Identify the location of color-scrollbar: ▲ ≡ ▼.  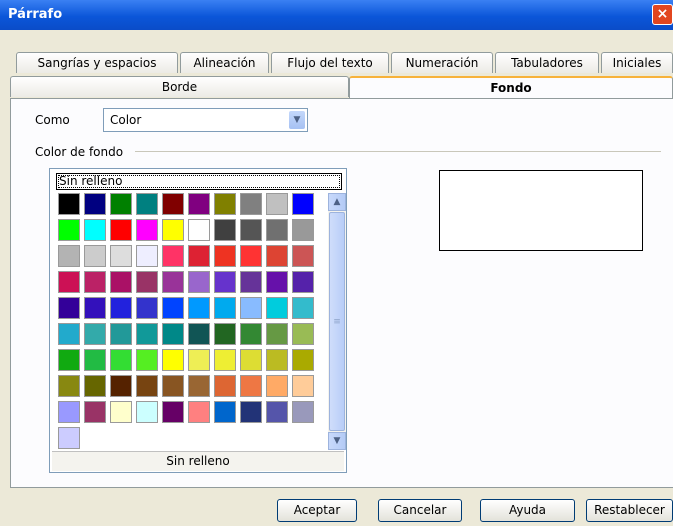
(337, 321).